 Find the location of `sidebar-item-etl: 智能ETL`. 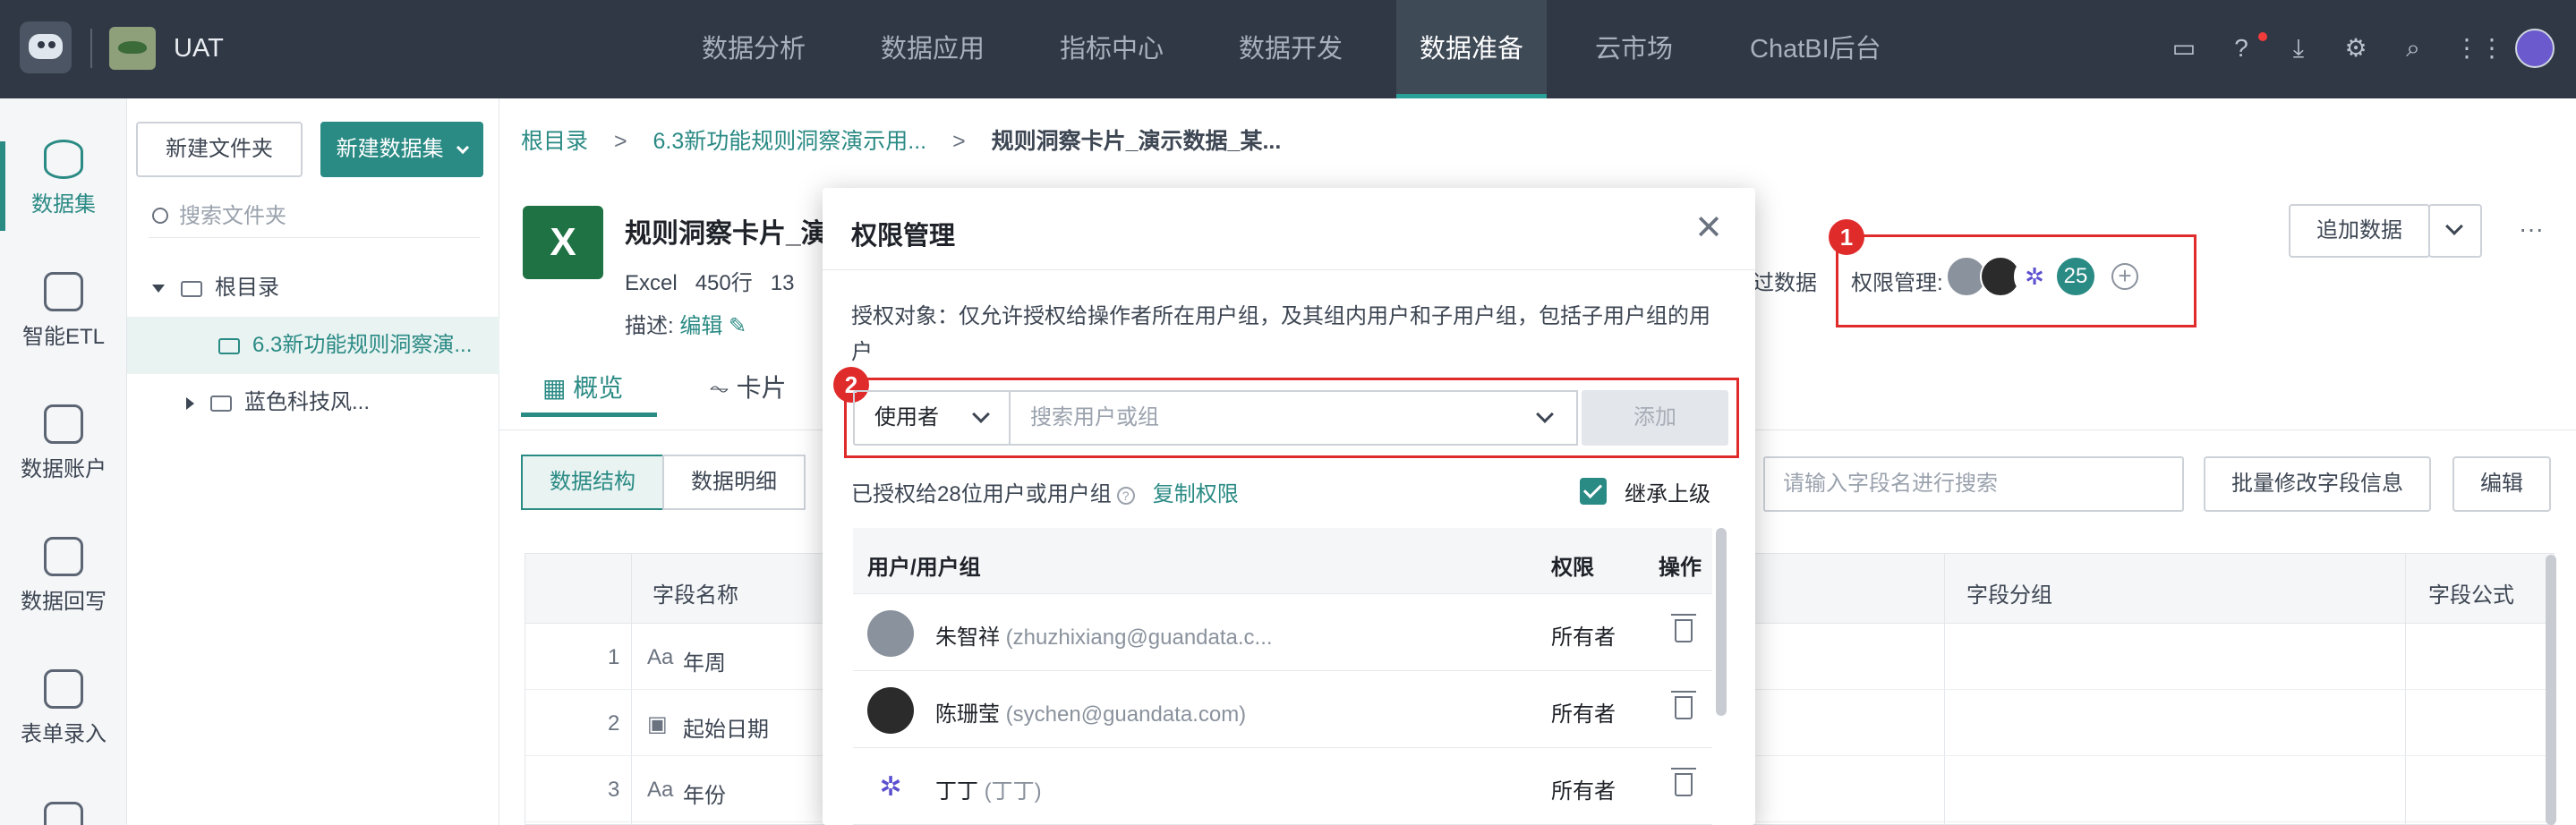

sidebar-item-etl: 智能ETL is located at coordinates (63, 311).